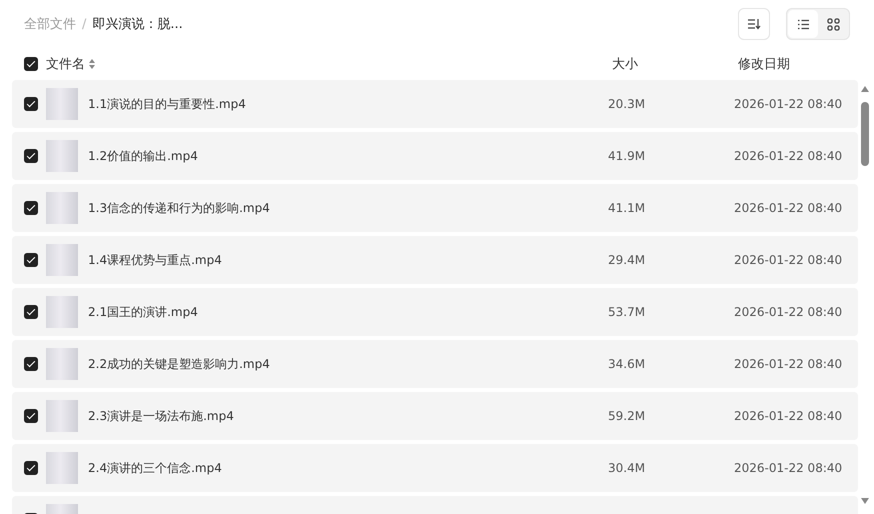  I want to click on file-size: 30.4M, so click(627, 468).